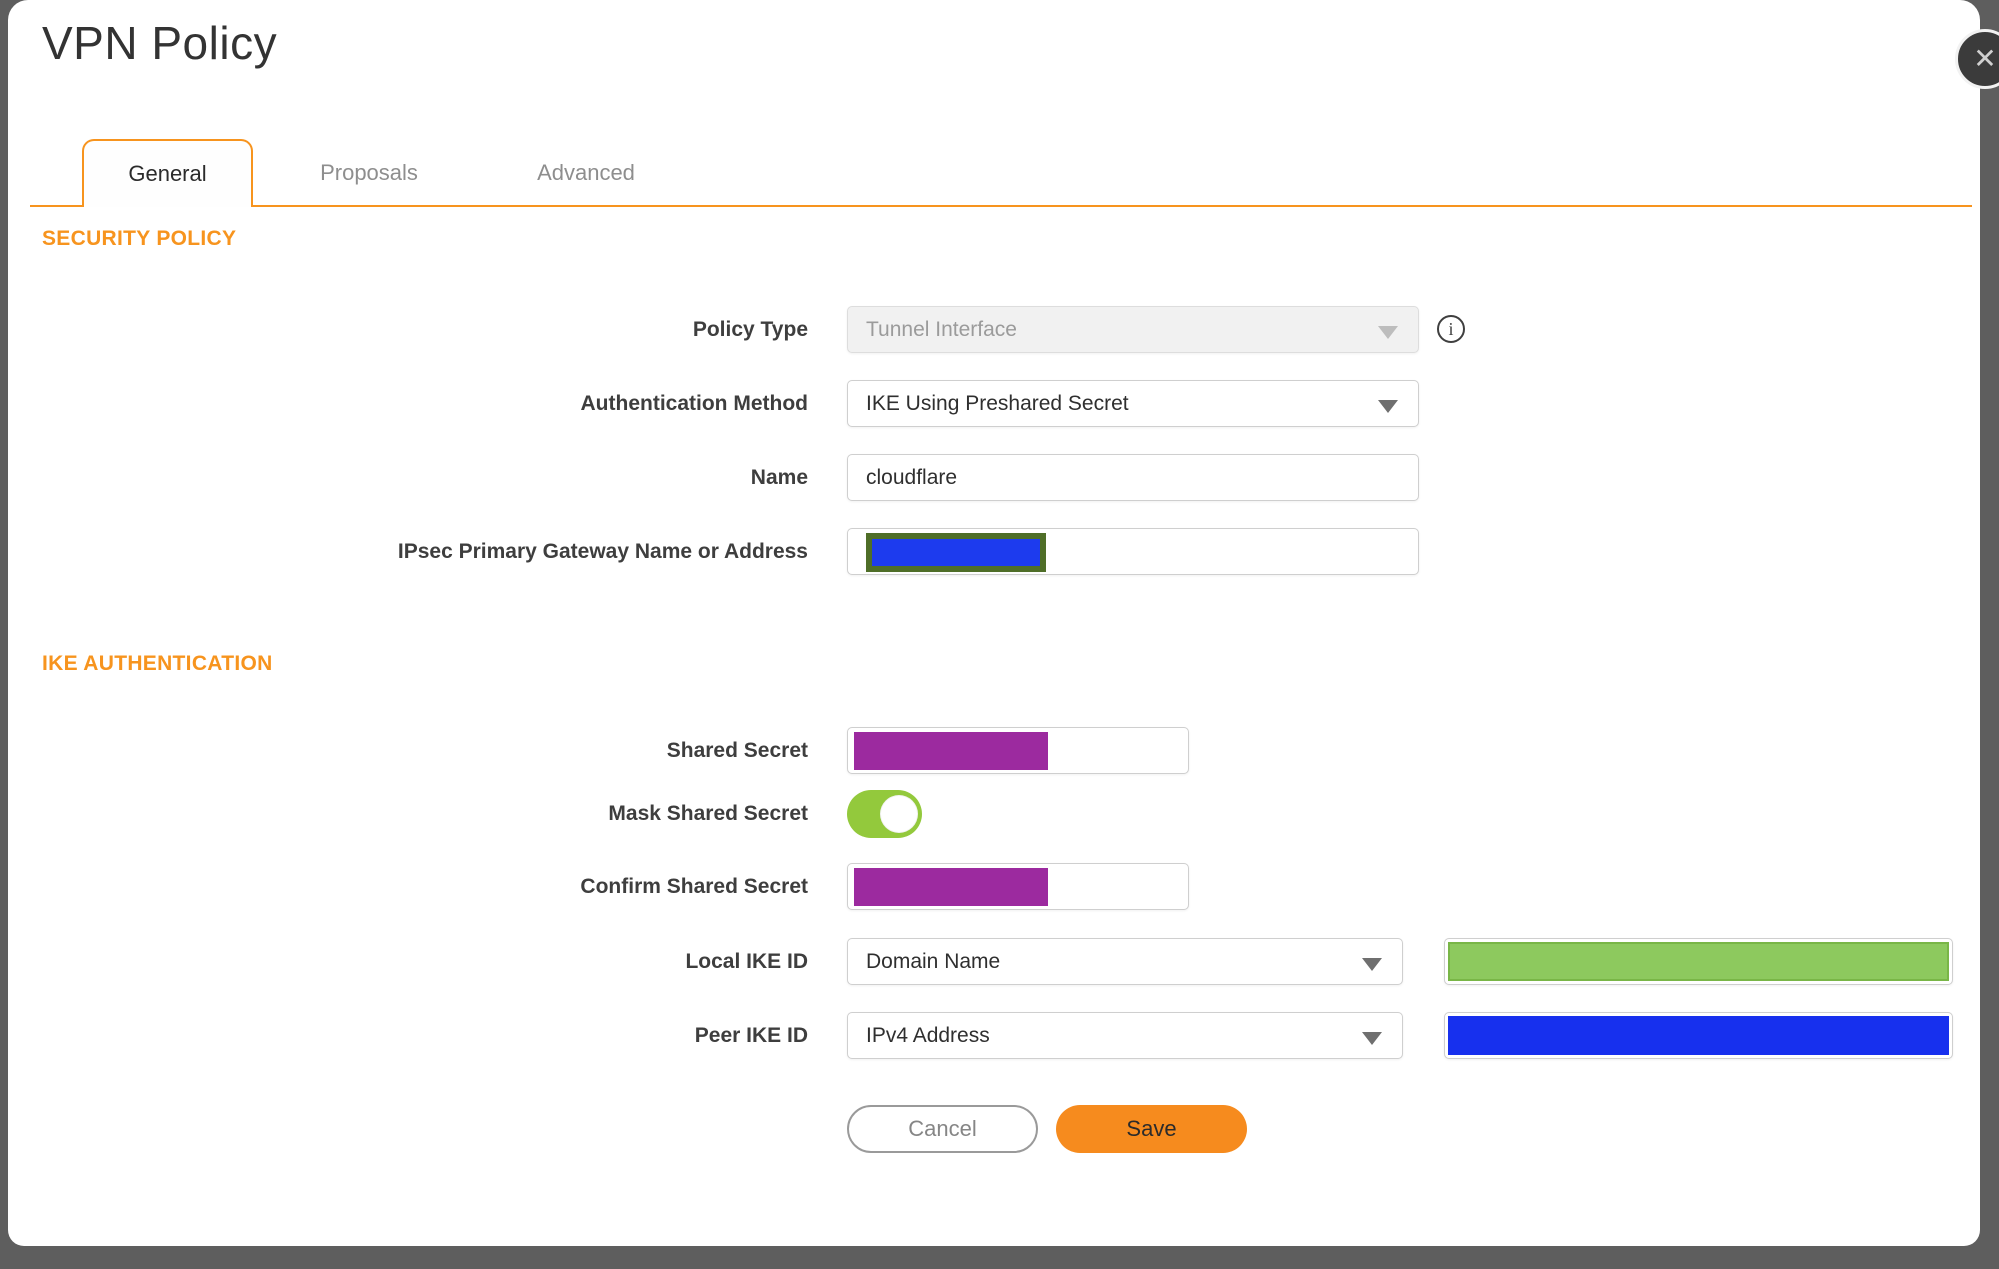 The height and width of the screenshot is (1269, 1999). I want to click on peer-ike-id-label: Peer IKE ID, so click(751, 1035).